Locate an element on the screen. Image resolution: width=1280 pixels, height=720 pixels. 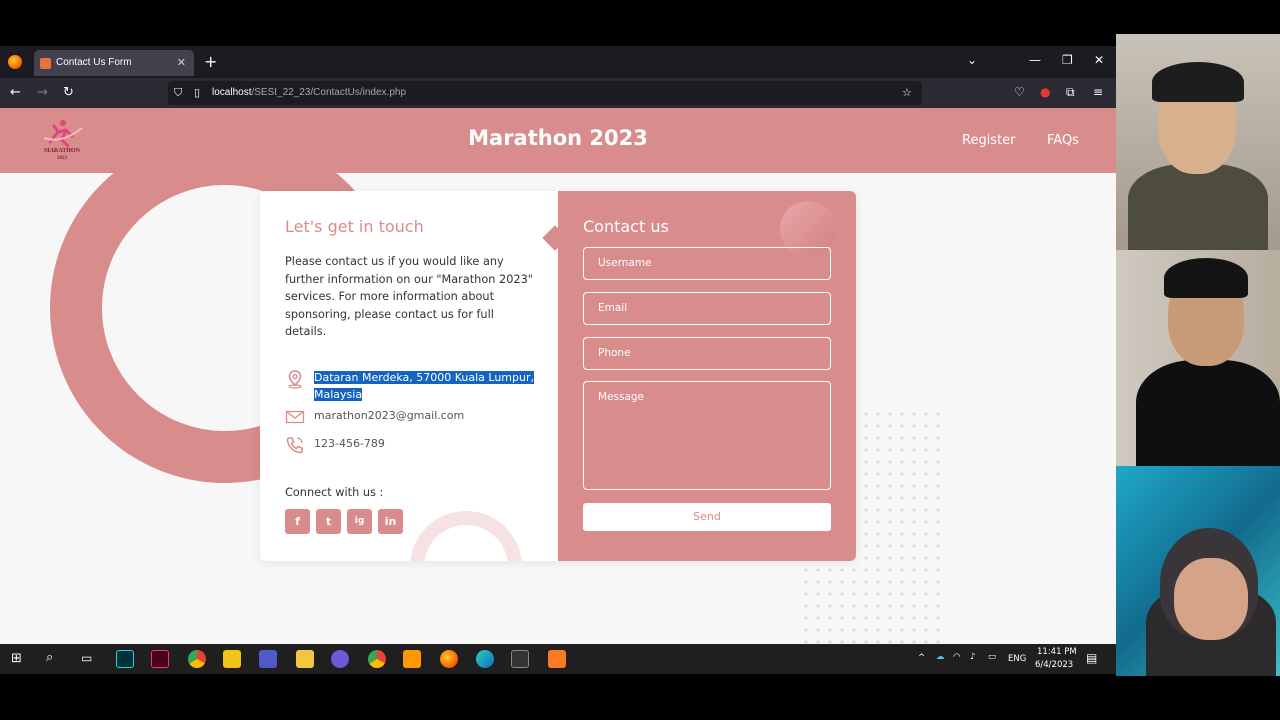
extensions-puzzle-icon: ⧉ is located at coordinates (1070, 92).